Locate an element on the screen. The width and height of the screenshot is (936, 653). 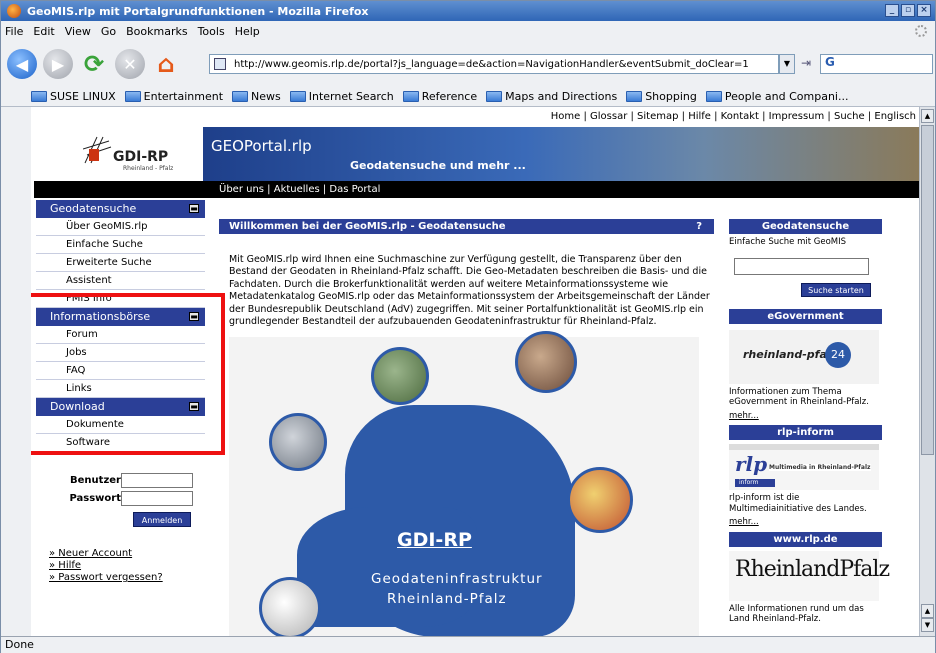
sub-navigation: Über uns | Aktuelles | Das Portal is located at coordinates (476, 189).